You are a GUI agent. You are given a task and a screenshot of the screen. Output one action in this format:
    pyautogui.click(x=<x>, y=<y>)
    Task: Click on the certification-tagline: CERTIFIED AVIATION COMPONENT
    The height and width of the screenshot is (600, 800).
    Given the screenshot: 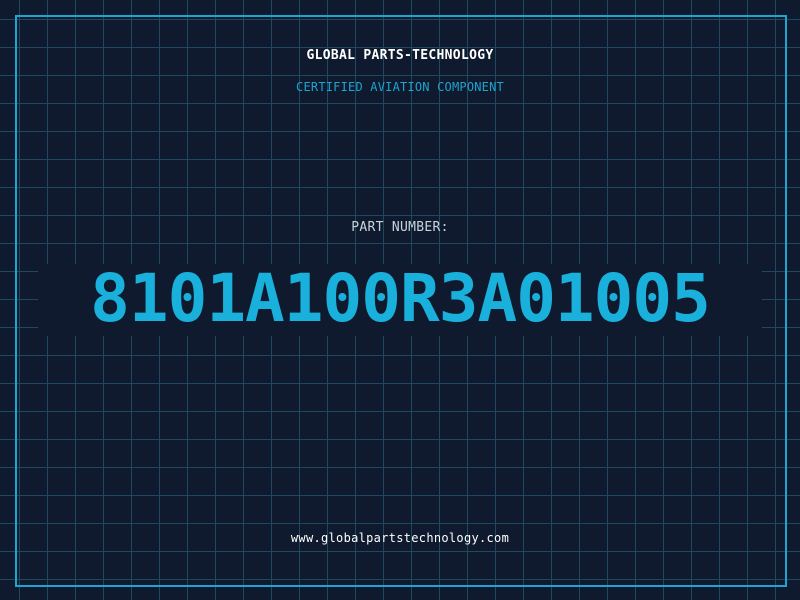 What is the action you would take?
    pyautogui.click(x=400, y=87)
    